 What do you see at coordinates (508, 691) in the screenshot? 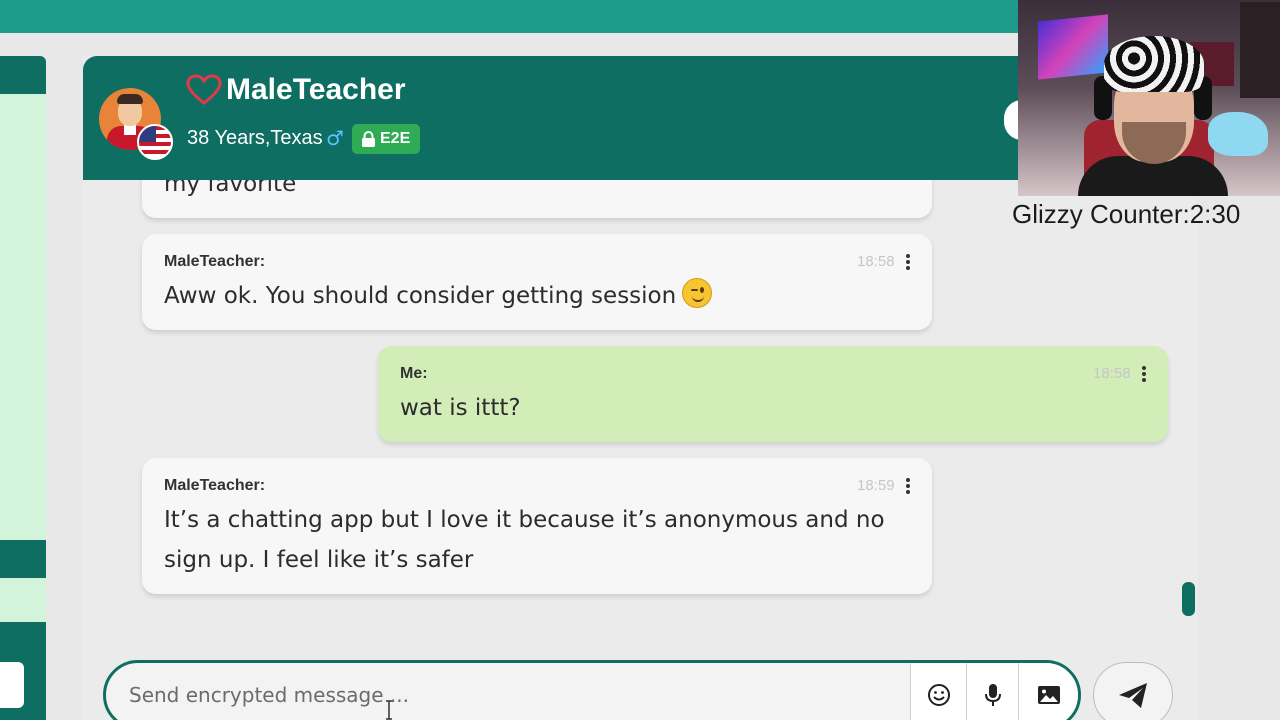
I see `message-input` at bounding box center [508, 691].